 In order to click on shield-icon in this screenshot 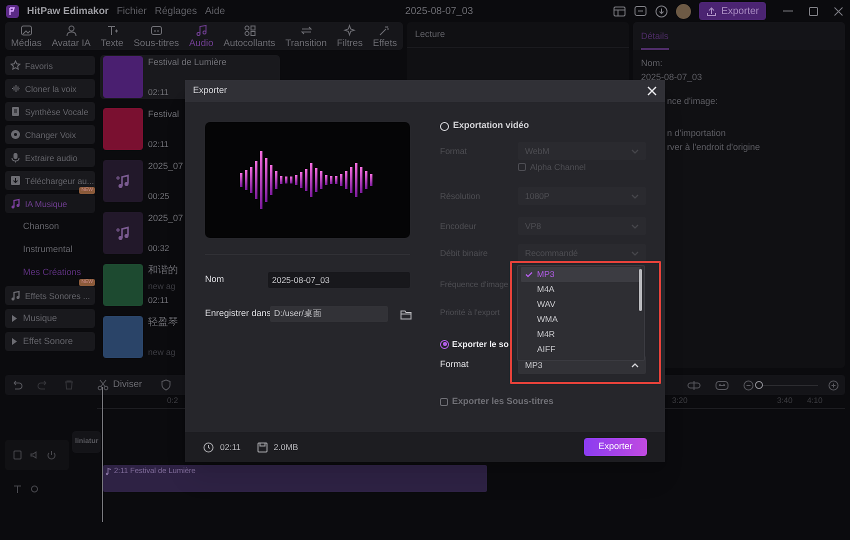, I will do `click(166, 385)`.